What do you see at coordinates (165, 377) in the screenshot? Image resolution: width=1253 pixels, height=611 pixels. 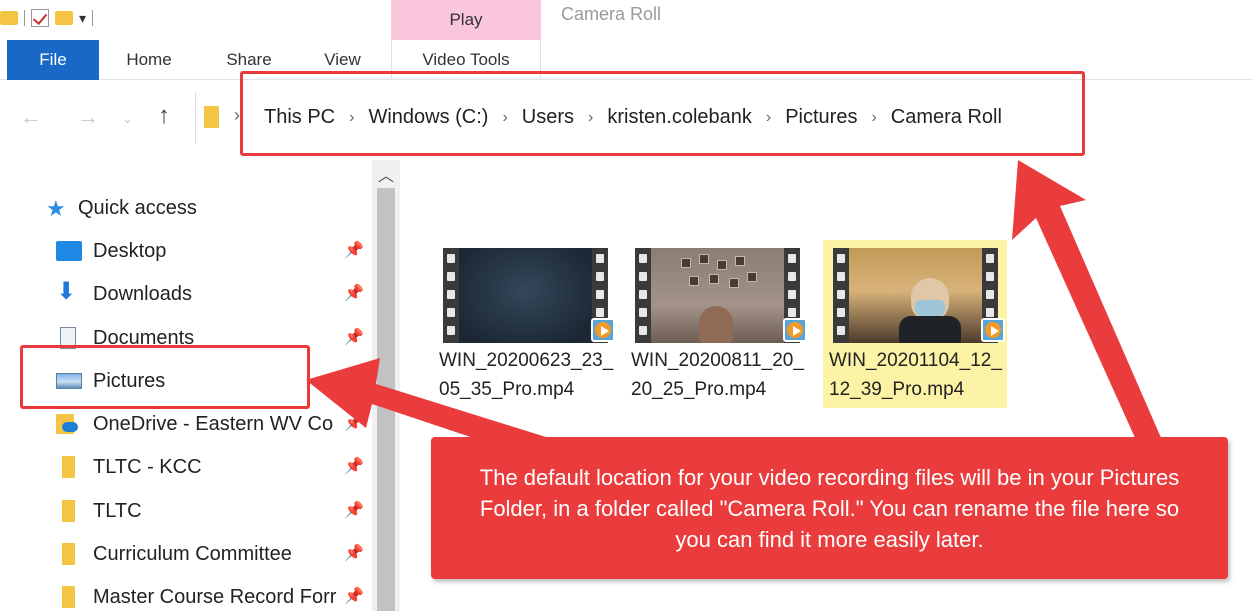 I see `pictures-highlight` at bounding box center [165, 377].